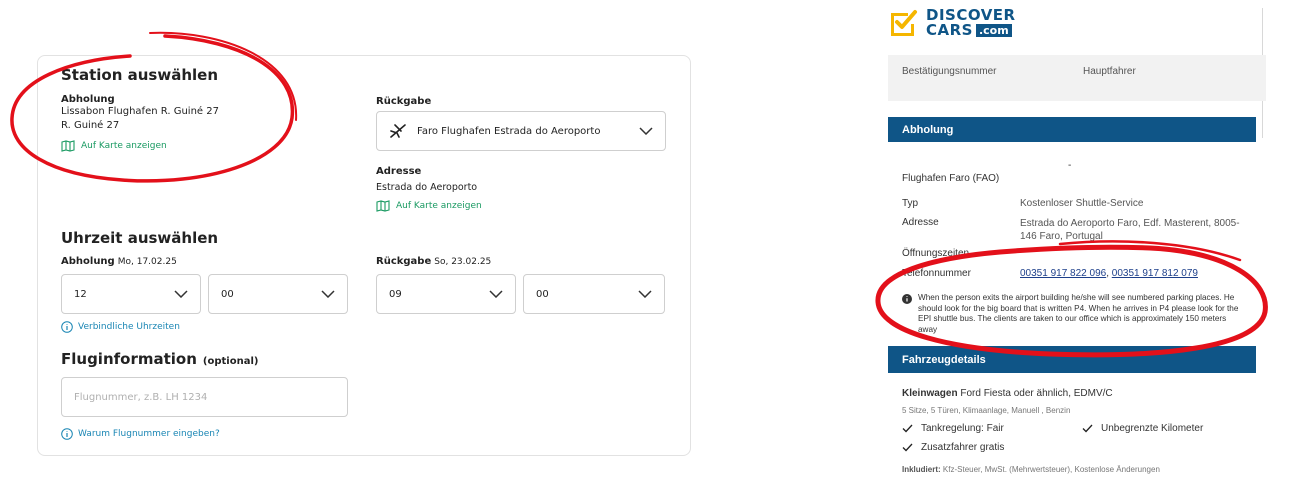  I want to click on flight-title: Fluginformation (optional), so click(159, 359).